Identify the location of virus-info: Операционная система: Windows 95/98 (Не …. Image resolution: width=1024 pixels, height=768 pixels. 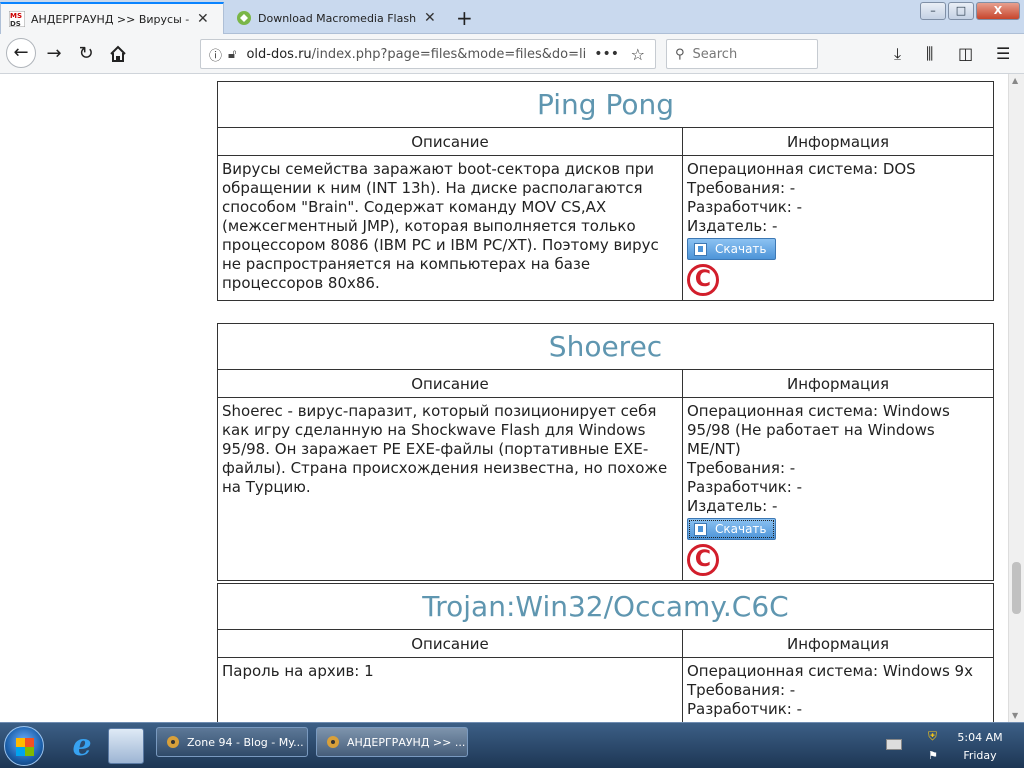
(838, 489).